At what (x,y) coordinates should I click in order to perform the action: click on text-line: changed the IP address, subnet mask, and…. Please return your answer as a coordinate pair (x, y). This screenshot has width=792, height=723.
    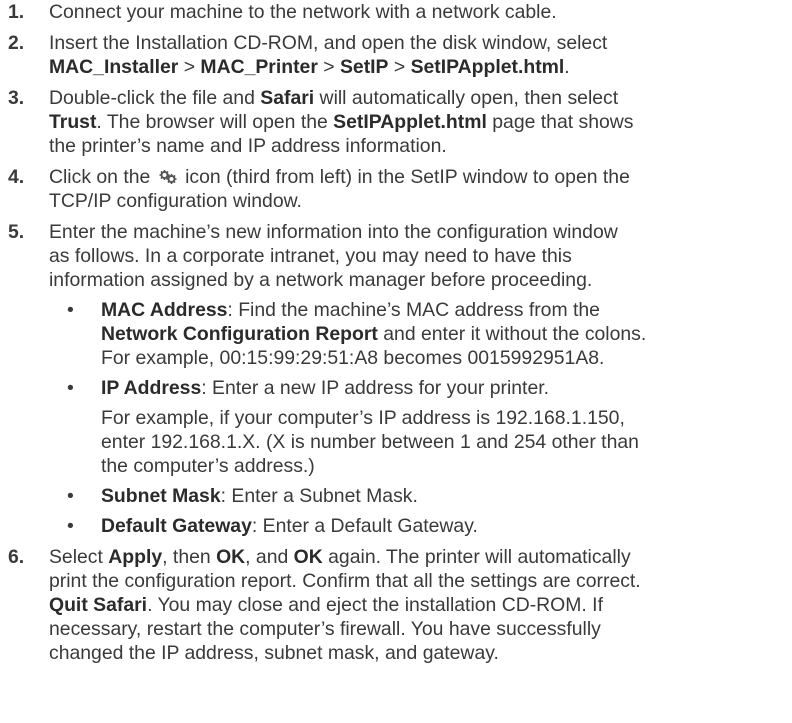
    Looking at the image, I should click on (418, 653).